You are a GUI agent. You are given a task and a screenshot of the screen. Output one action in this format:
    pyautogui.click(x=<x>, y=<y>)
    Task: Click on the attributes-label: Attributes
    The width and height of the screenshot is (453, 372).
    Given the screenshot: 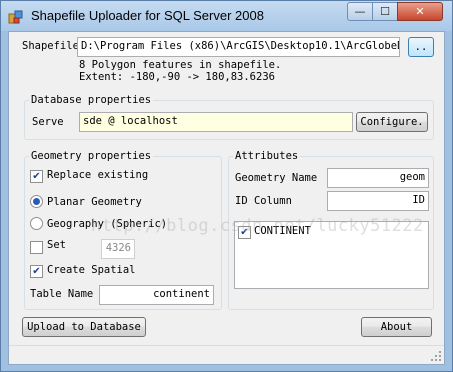 What is the action you would take?
    pyautogui.click(x=267, y=156)
    